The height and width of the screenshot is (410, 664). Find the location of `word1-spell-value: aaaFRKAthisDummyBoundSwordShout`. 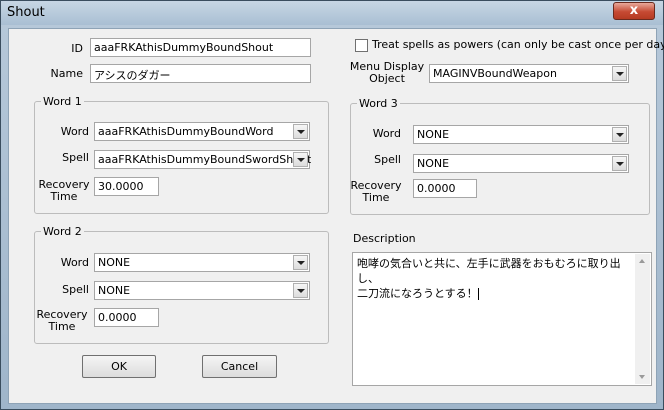

word1-spell-value: aaaFRKAthisDummyBoundSwordShout is located at coordinates (205, 159).